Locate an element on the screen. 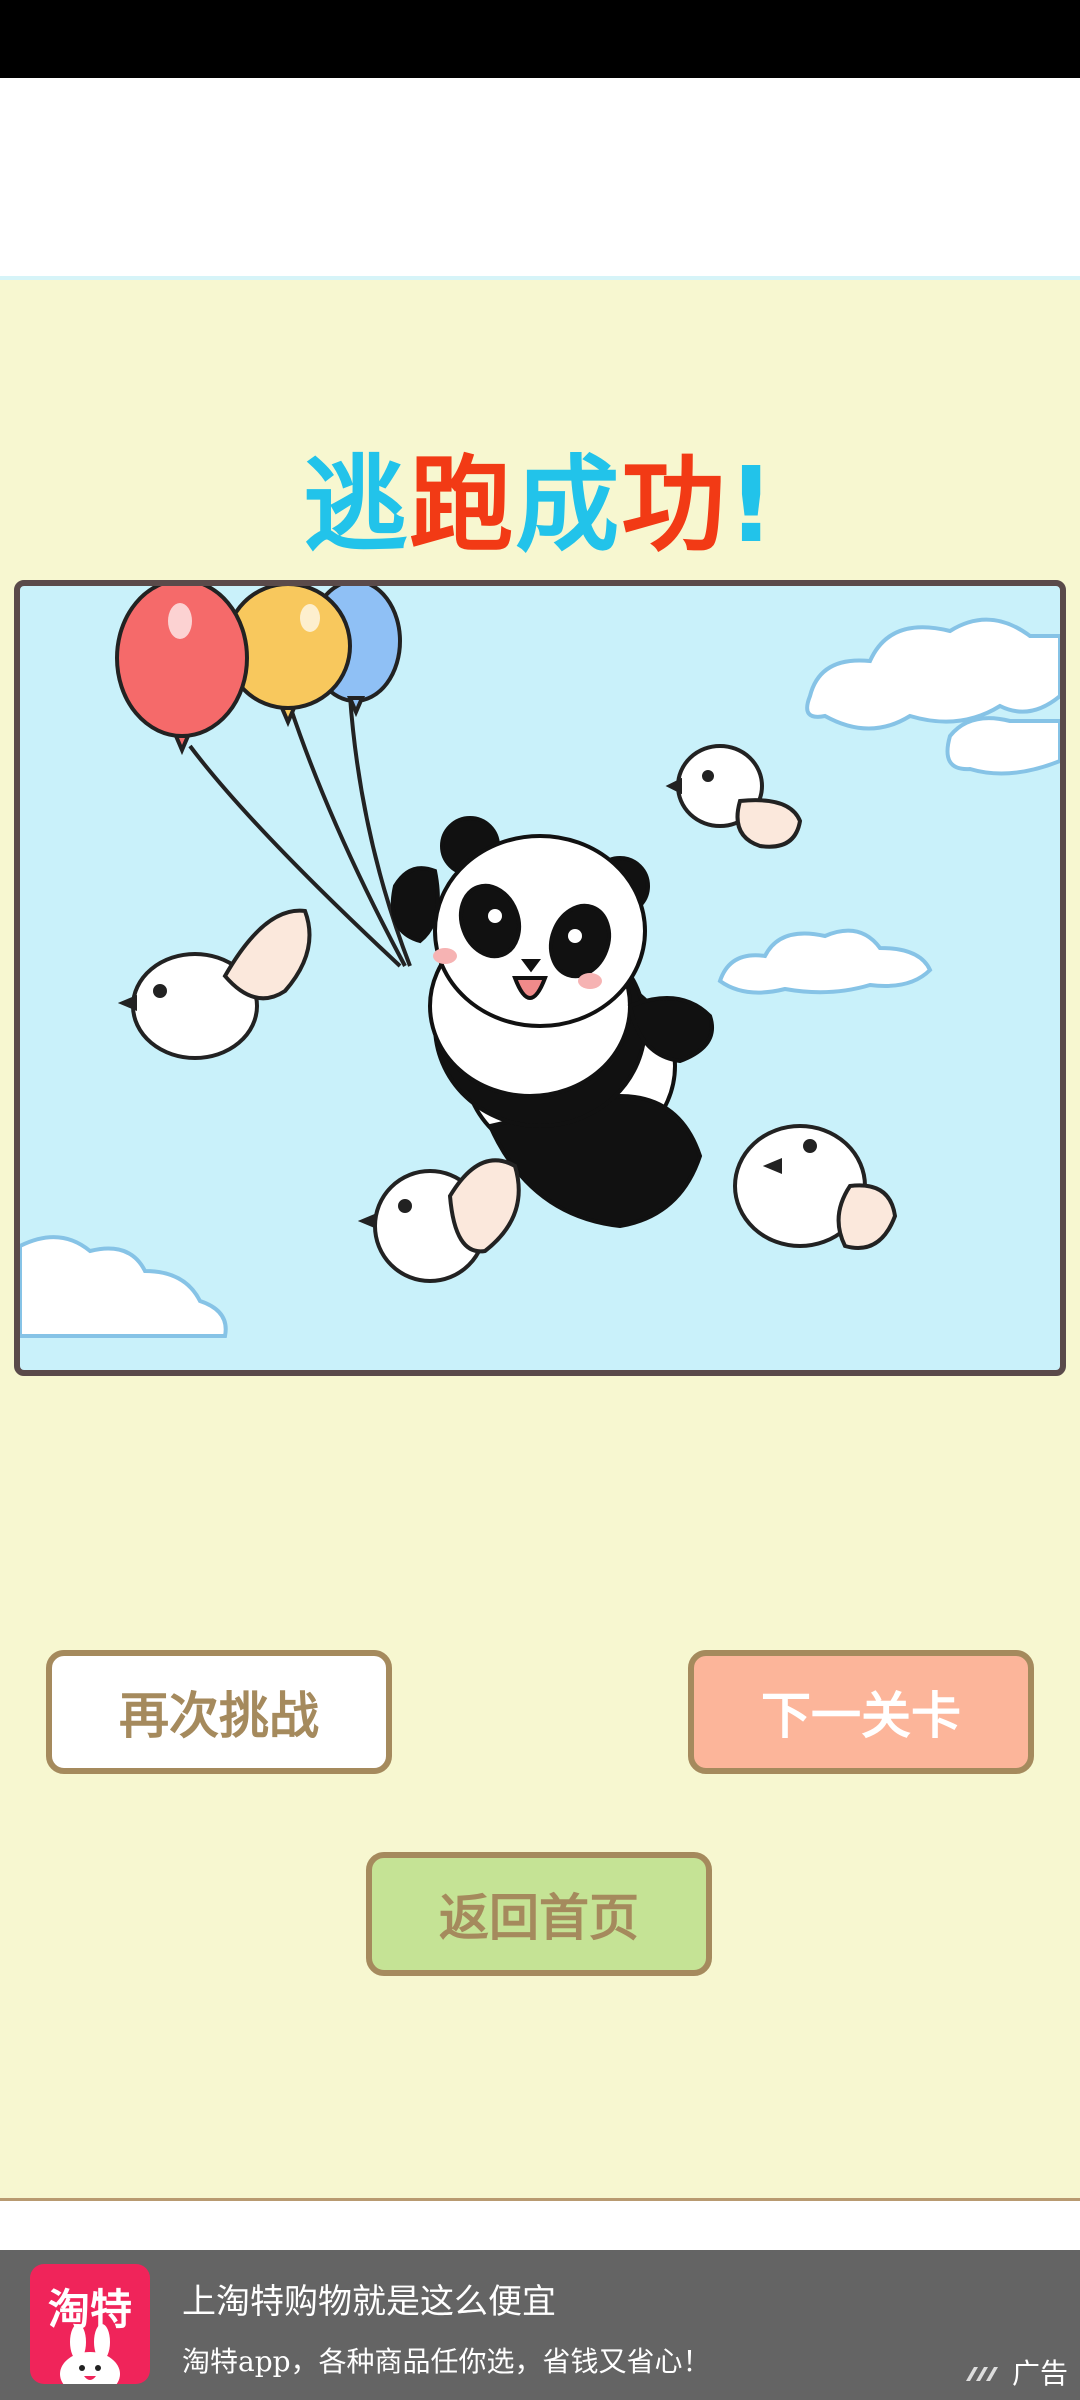 The height and width of the screenshot is (2400, 1080). cloud-top-right is located at coordinates (932, 696).